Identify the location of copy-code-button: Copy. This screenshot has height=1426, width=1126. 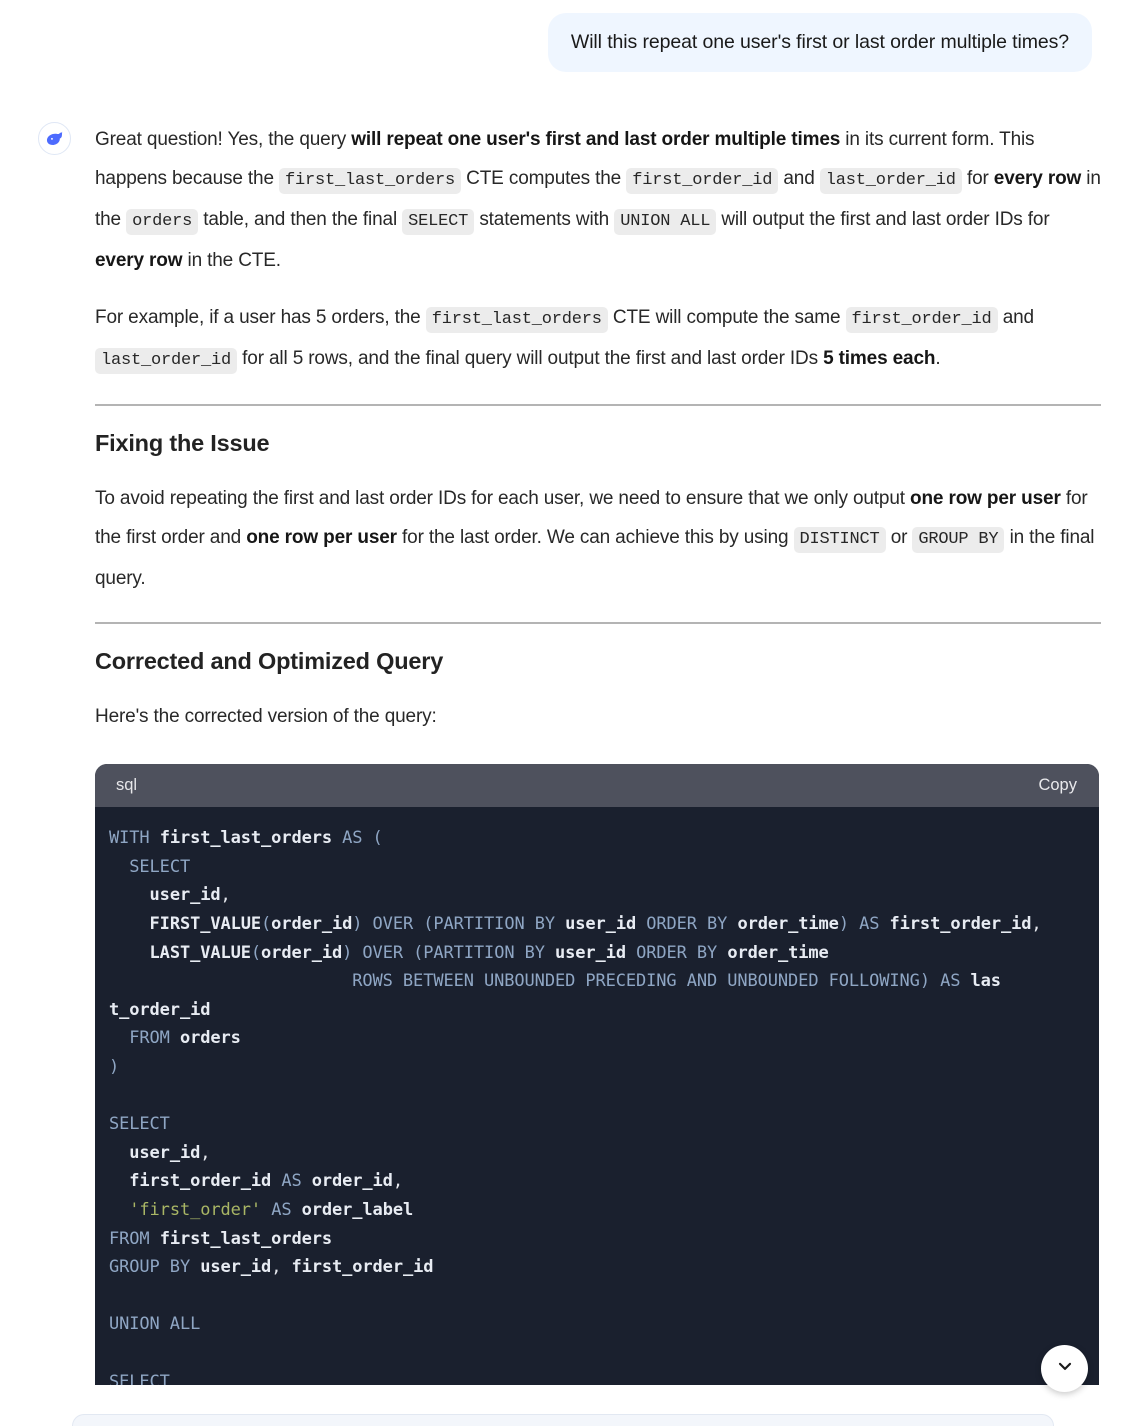
(1057, 785).